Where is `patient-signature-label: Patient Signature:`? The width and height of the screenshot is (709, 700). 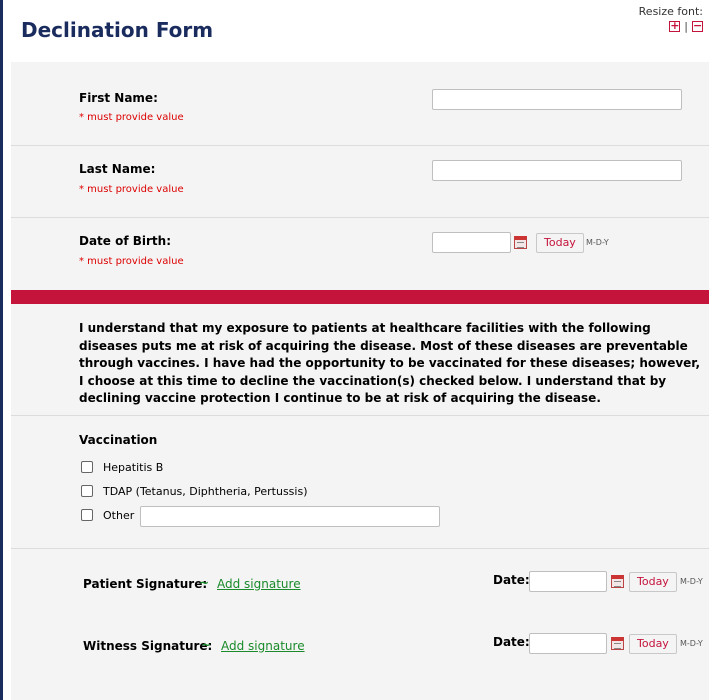
patient-signature-label: Patient Signature: is located at coordinates (145, 584).